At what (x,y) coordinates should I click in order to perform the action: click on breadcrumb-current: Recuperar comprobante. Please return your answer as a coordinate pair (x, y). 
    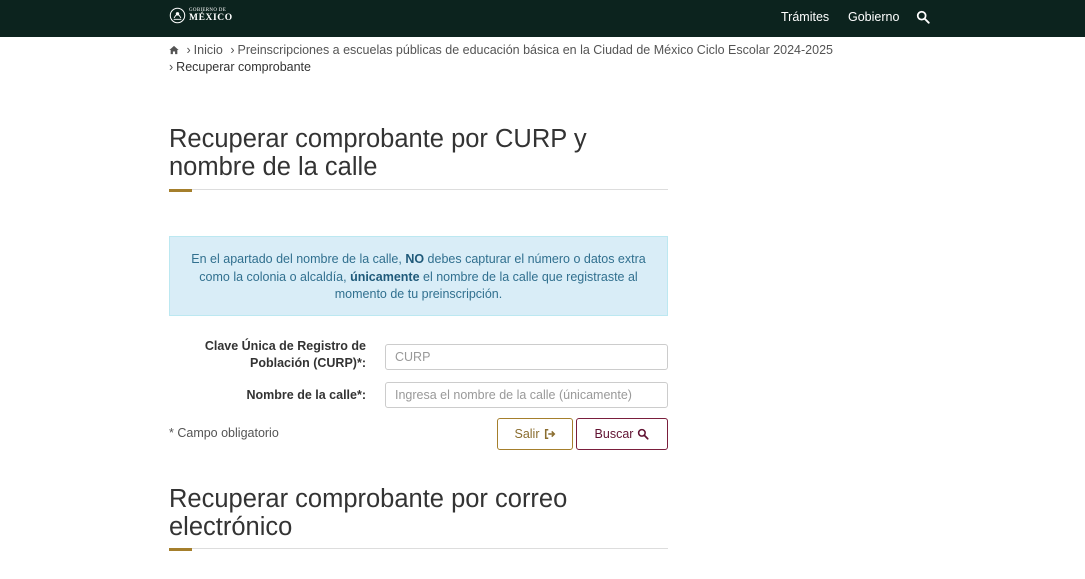
    Looking at the image, I should click on (243, 67).